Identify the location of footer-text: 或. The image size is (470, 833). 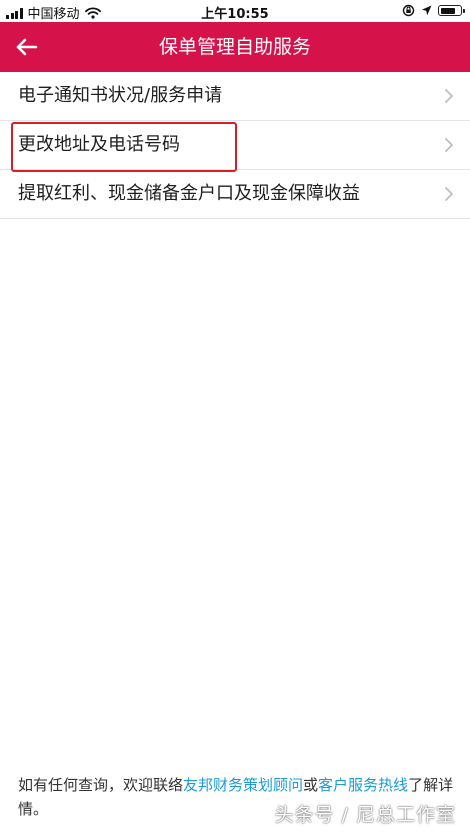
(311, 785).